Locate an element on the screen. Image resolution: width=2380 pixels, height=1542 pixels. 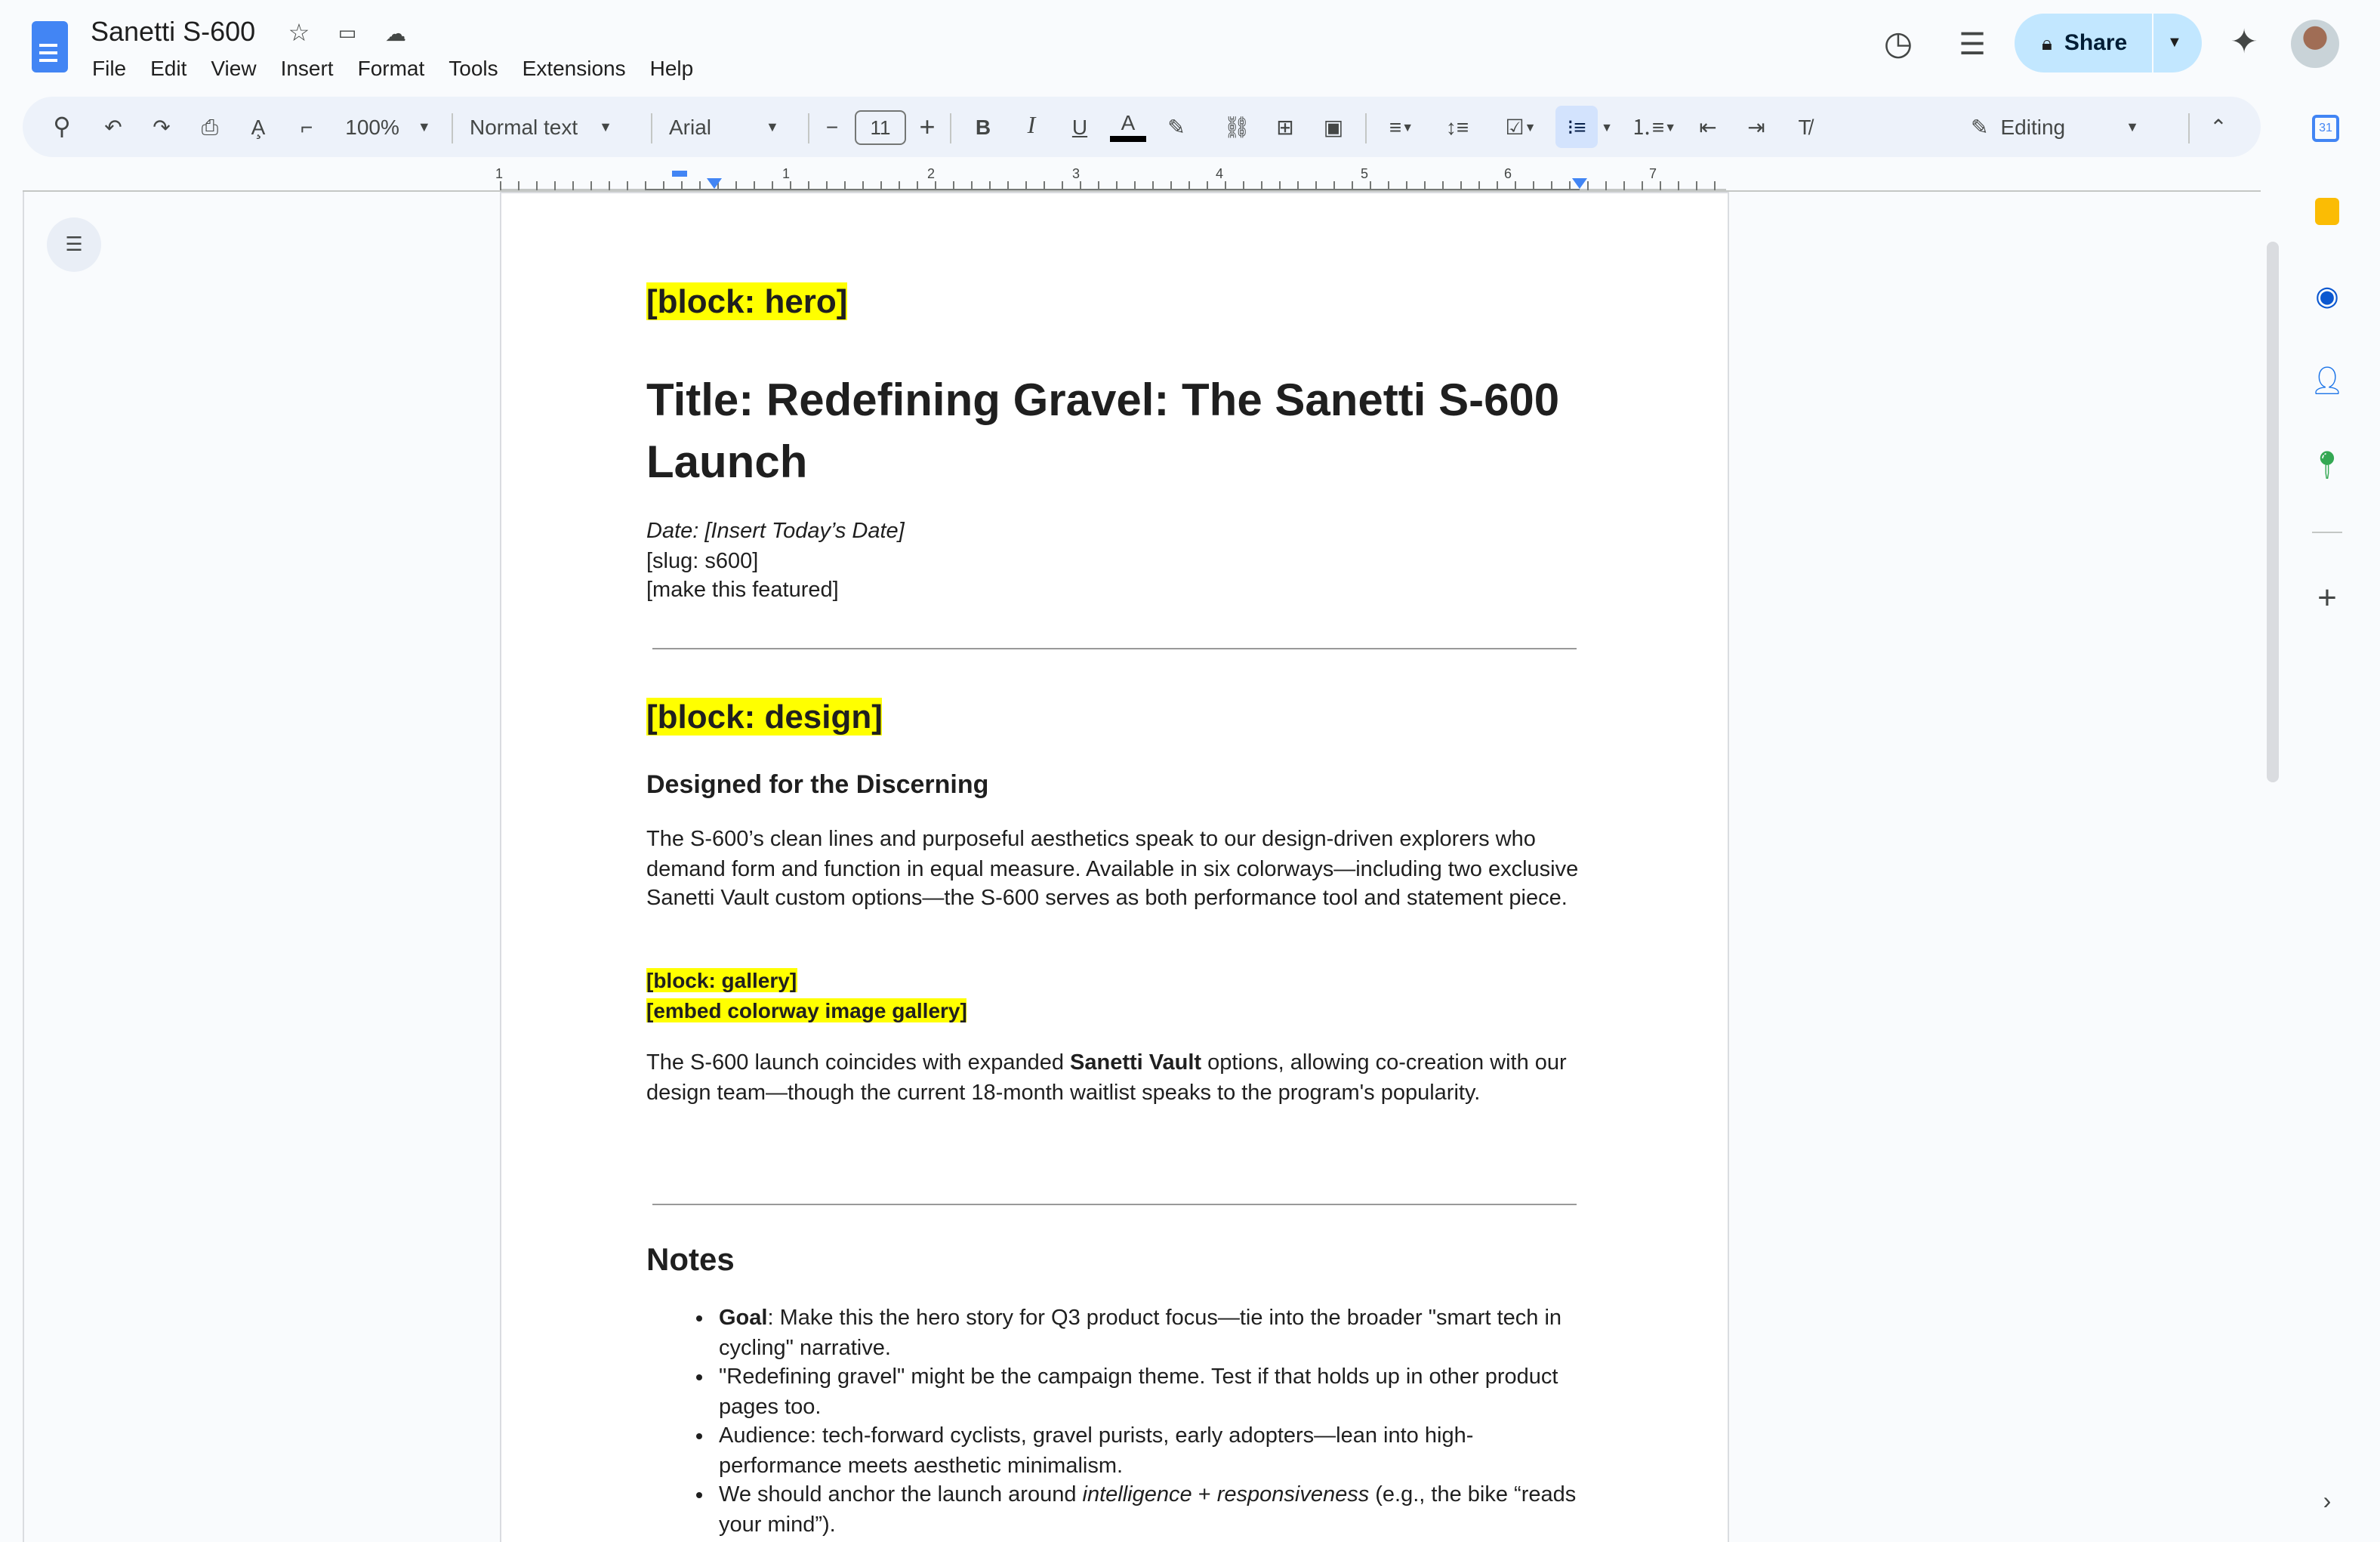
text-color-button: A is located at coordinates (1128, 125).